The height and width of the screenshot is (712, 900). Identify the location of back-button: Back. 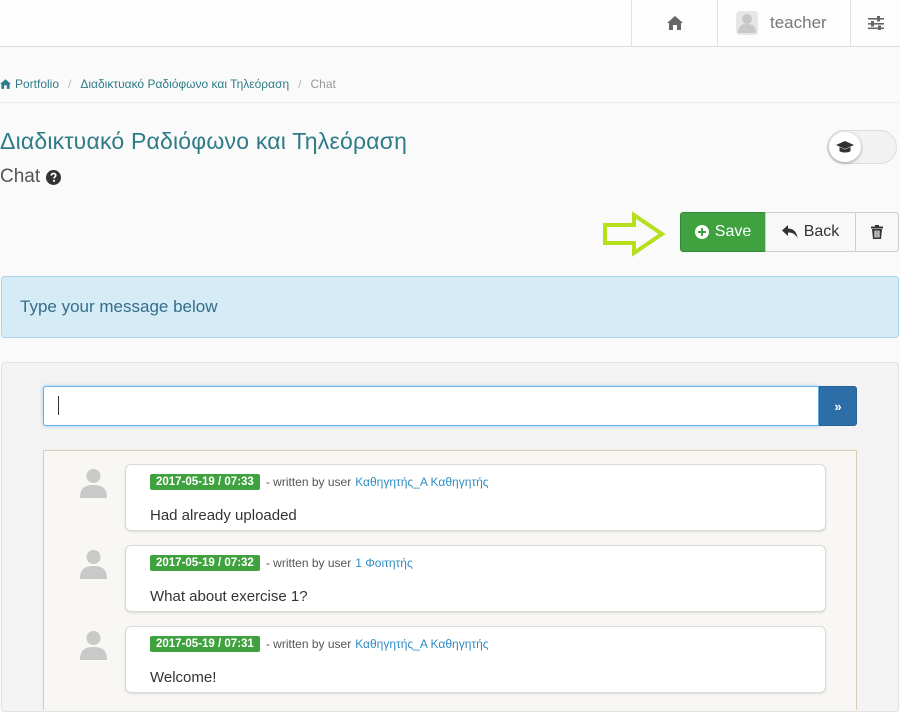
(810, 232).